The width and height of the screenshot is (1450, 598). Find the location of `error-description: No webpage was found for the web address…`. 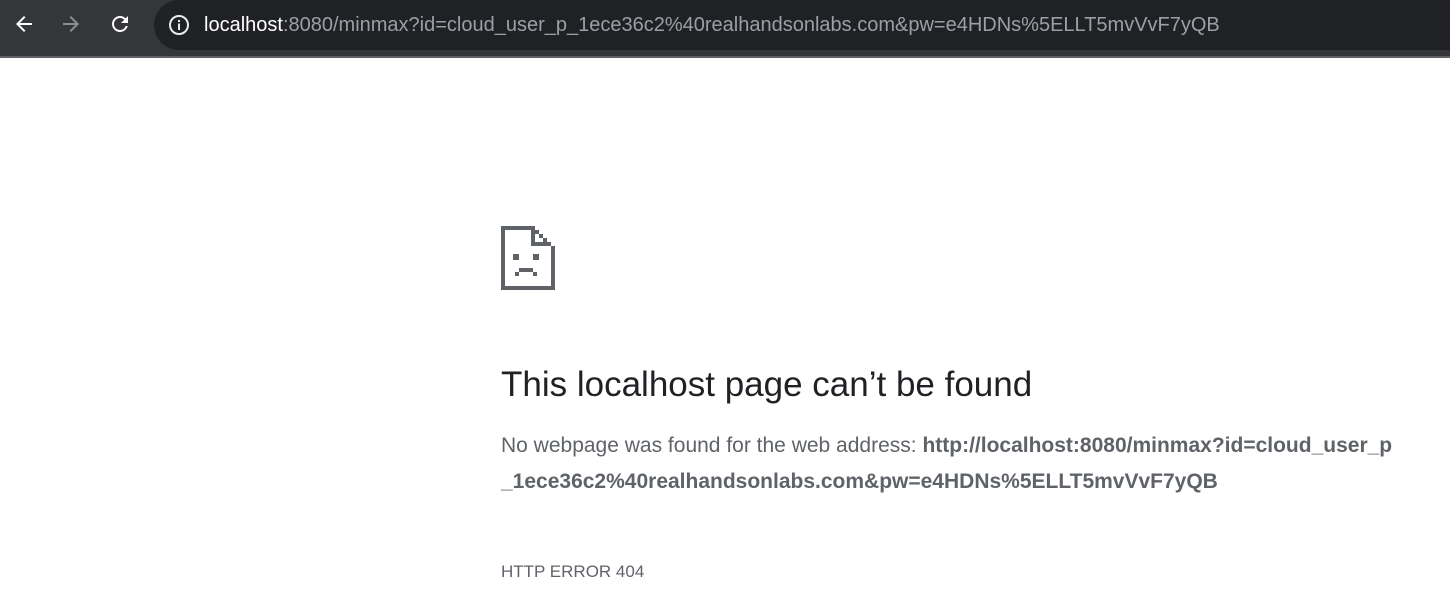

error-description: No webpage was found for the web address… is located at coordinates (951, 464).